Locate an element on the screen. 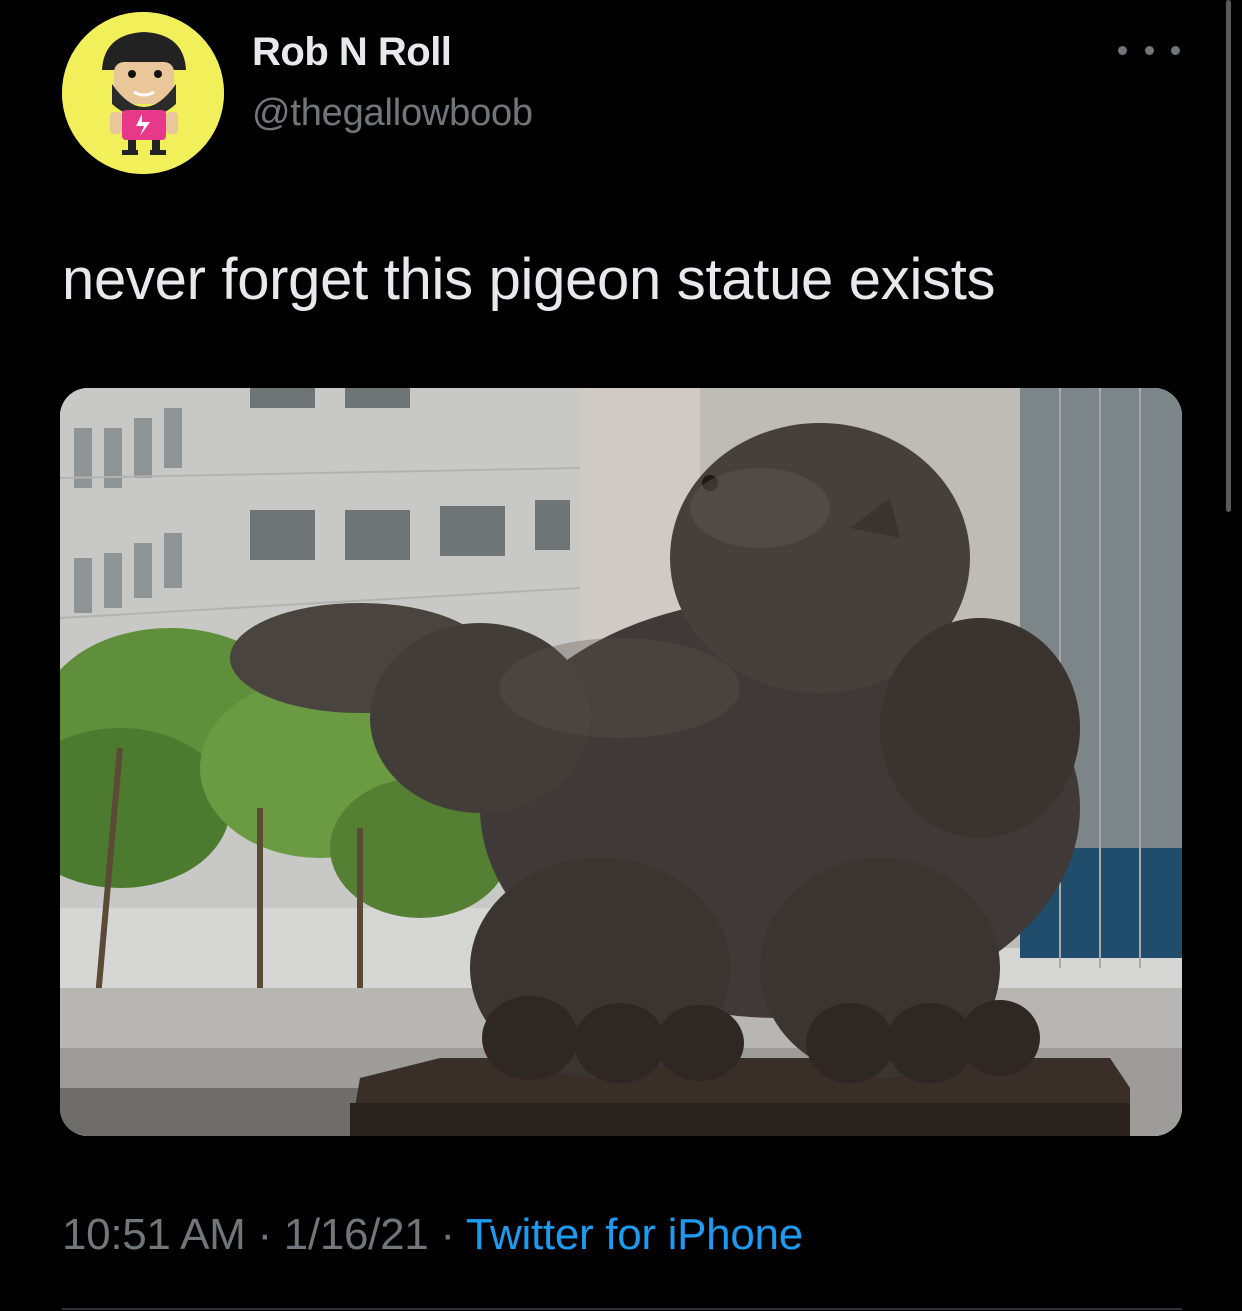  cartoon-avatar-icon is located at coordinates (143, 93).